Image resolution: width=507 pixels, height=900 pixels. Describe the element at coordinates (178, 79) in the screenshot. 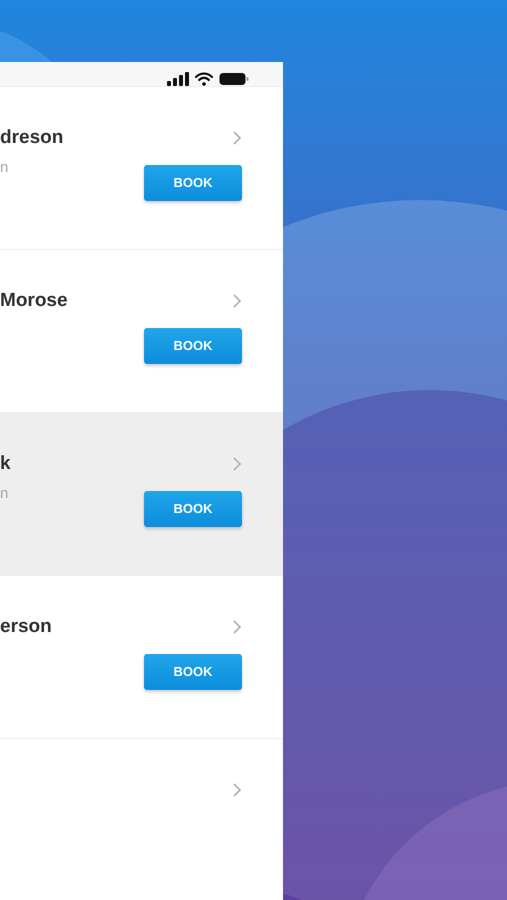

I see `signal-icon` at that location.